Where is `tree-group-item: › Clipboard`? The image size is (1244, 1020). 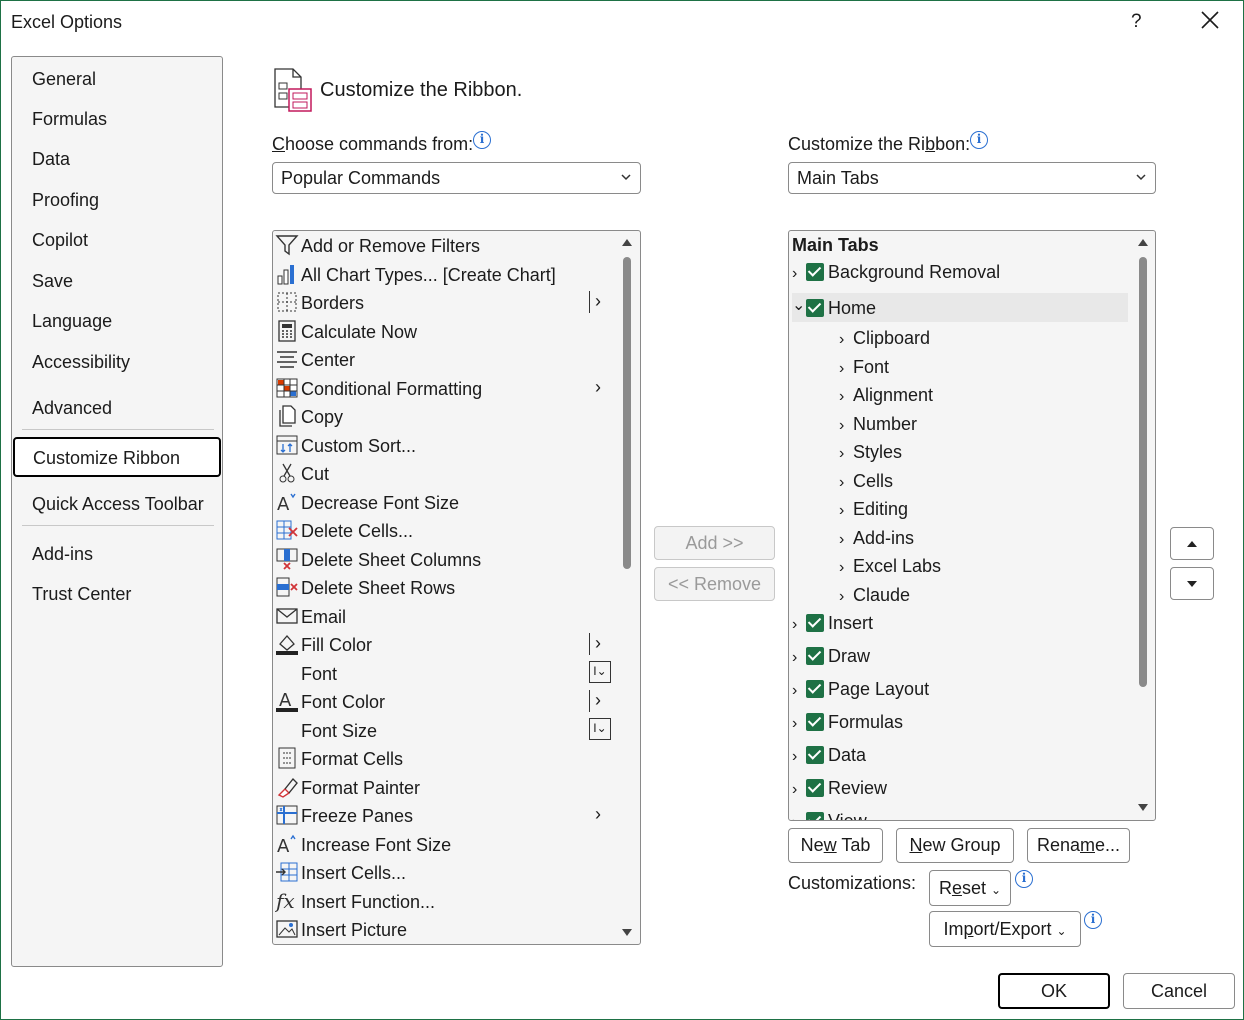
tree-group-item: › Clipboard is located at coordinates (884, 338).